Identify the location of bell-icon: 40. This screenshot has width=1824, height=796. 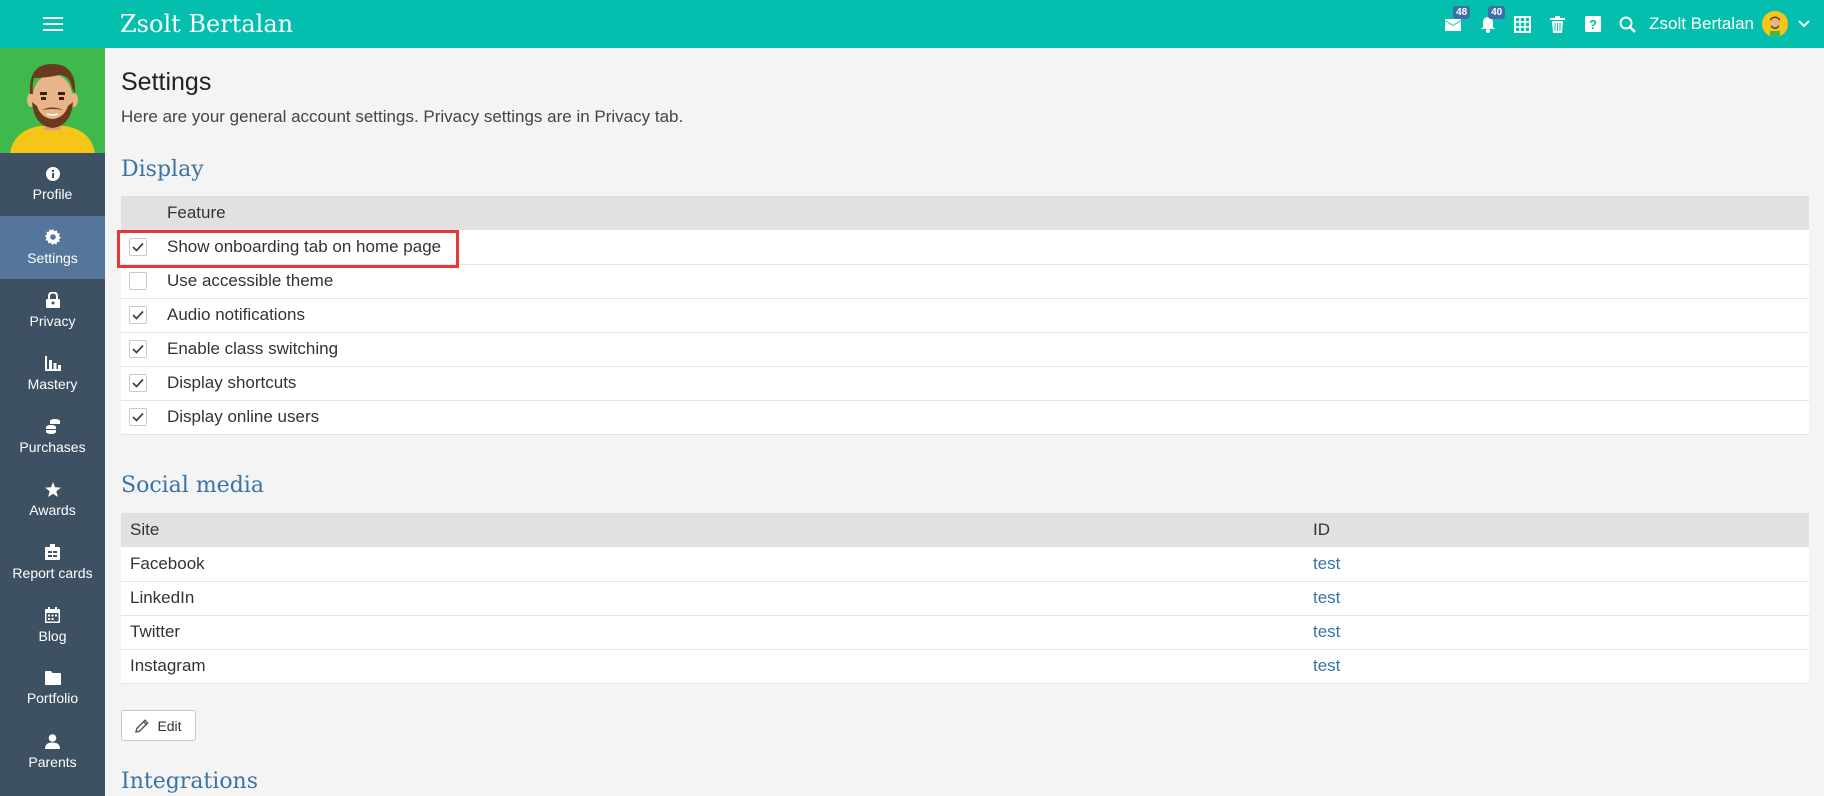
(1488, 24).